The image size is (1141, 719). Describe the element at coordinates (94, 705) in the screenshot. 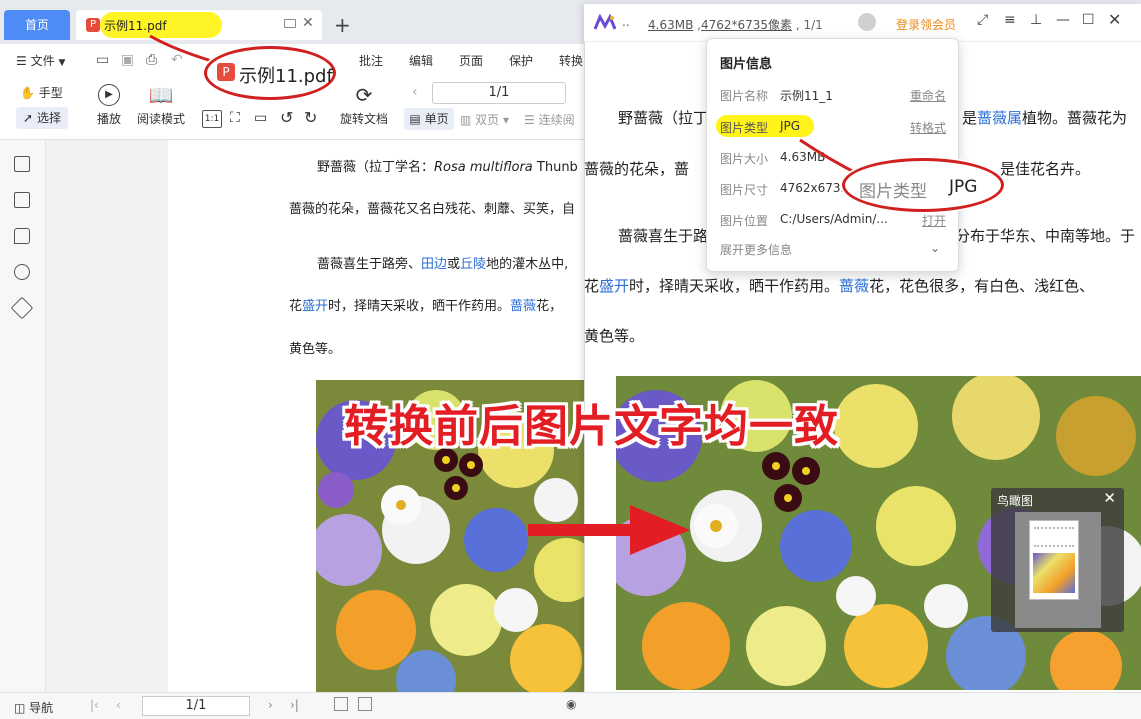

I see `first-page-icon: |‹` at that location.